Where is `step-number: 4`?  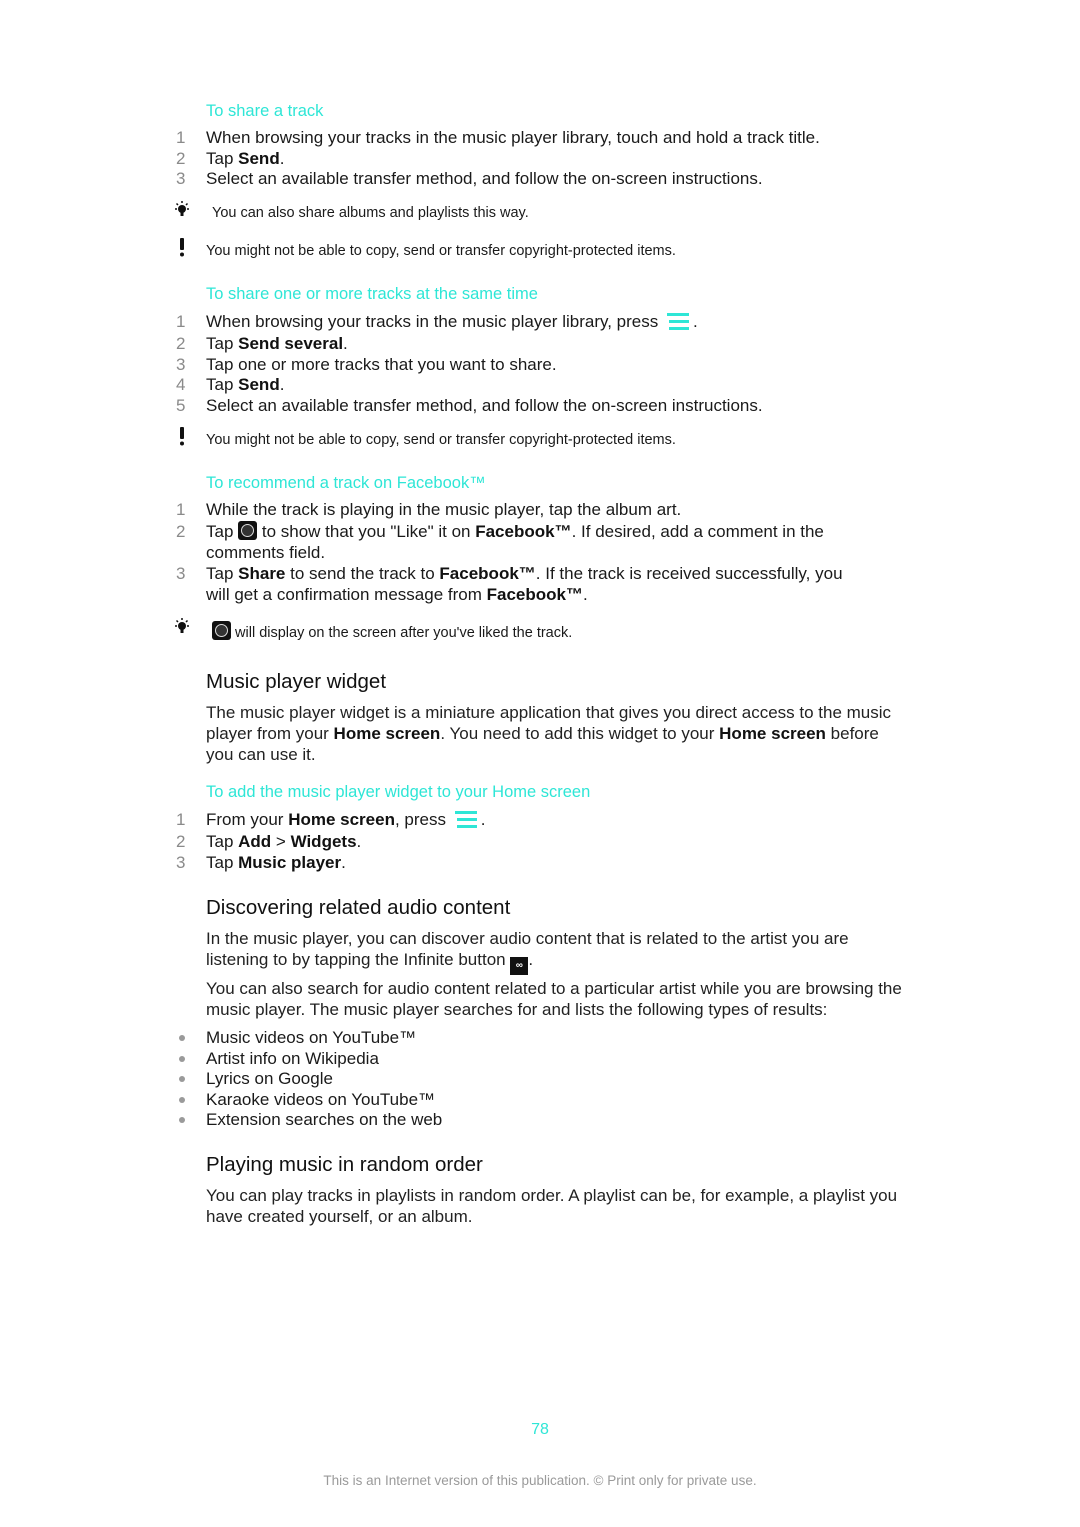 step-number: 4 is located at coordinates (181, 384).